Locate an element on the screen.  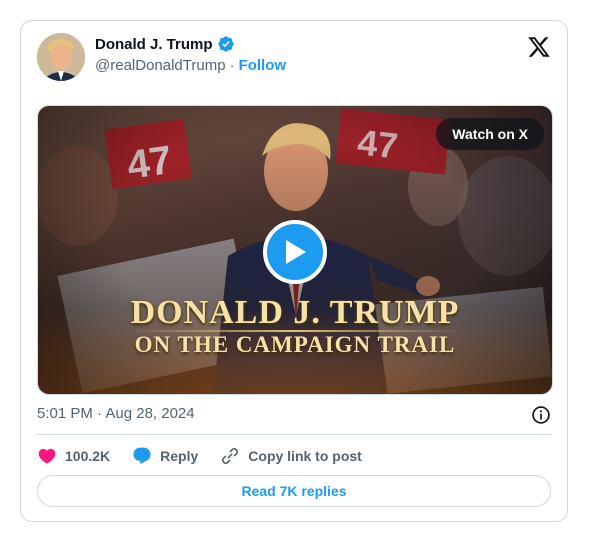
x-logo-icon is located at coordinates (539, 47).